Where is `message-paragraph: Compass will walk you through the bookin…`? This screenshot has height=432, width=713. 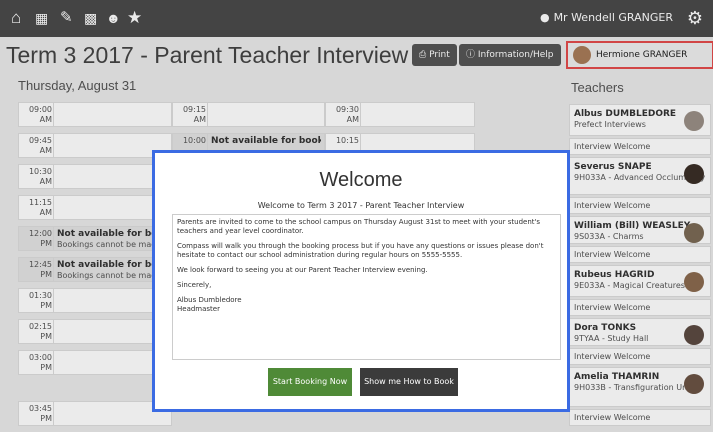 message-paragraph: Compass will walk you through the bookin… is located at coordinates (360, 250).